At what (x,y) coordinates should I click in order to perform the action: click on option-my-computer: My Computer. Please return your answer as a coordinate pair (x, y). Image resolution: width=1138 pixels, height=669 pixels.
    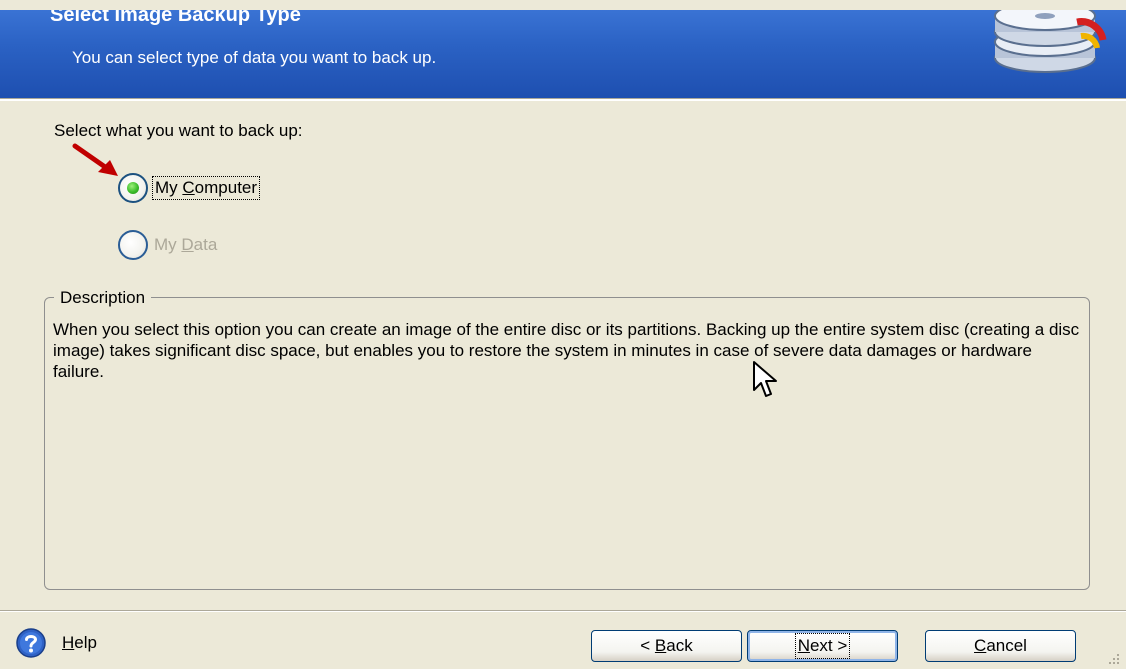
    Looking at the image, I should click on (189, 188).